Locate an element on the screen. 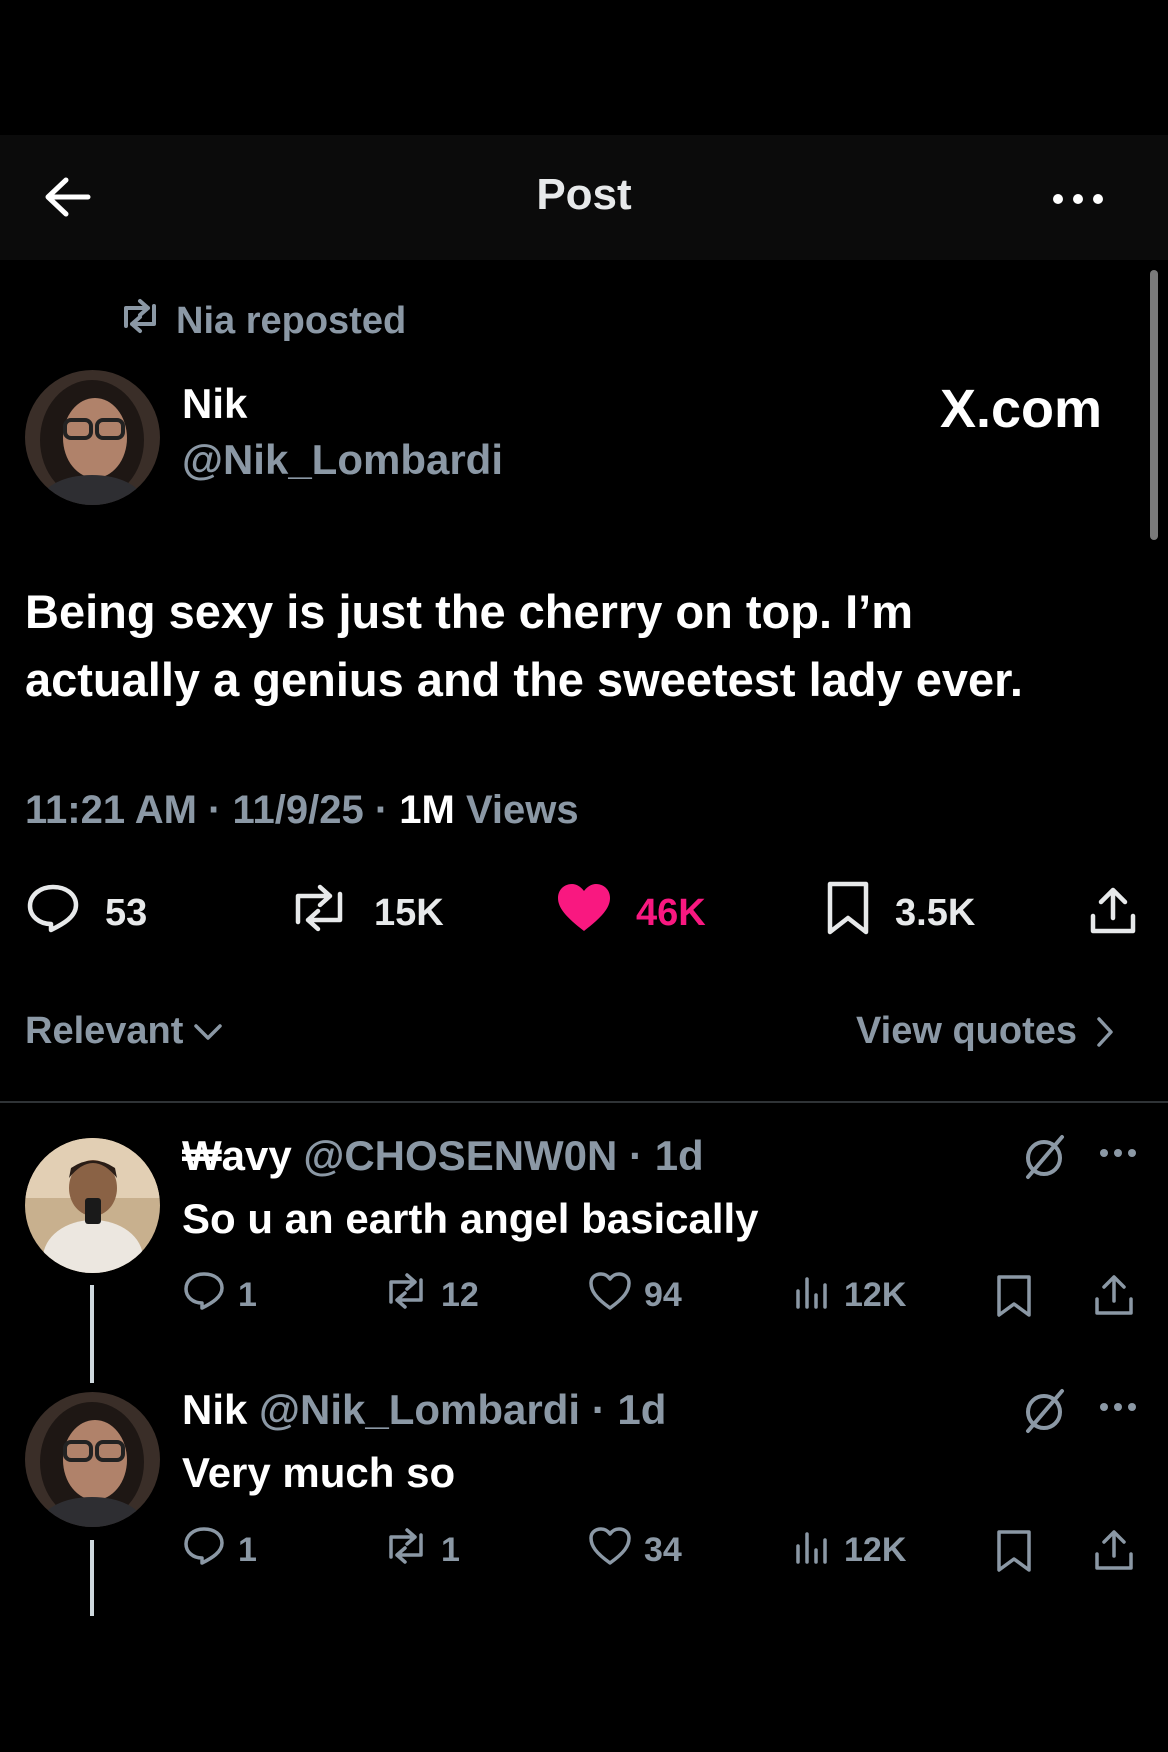 The width and height of the screenshot is (1168, 1752). reply-button: 53 is located at coordinates (86, 913).